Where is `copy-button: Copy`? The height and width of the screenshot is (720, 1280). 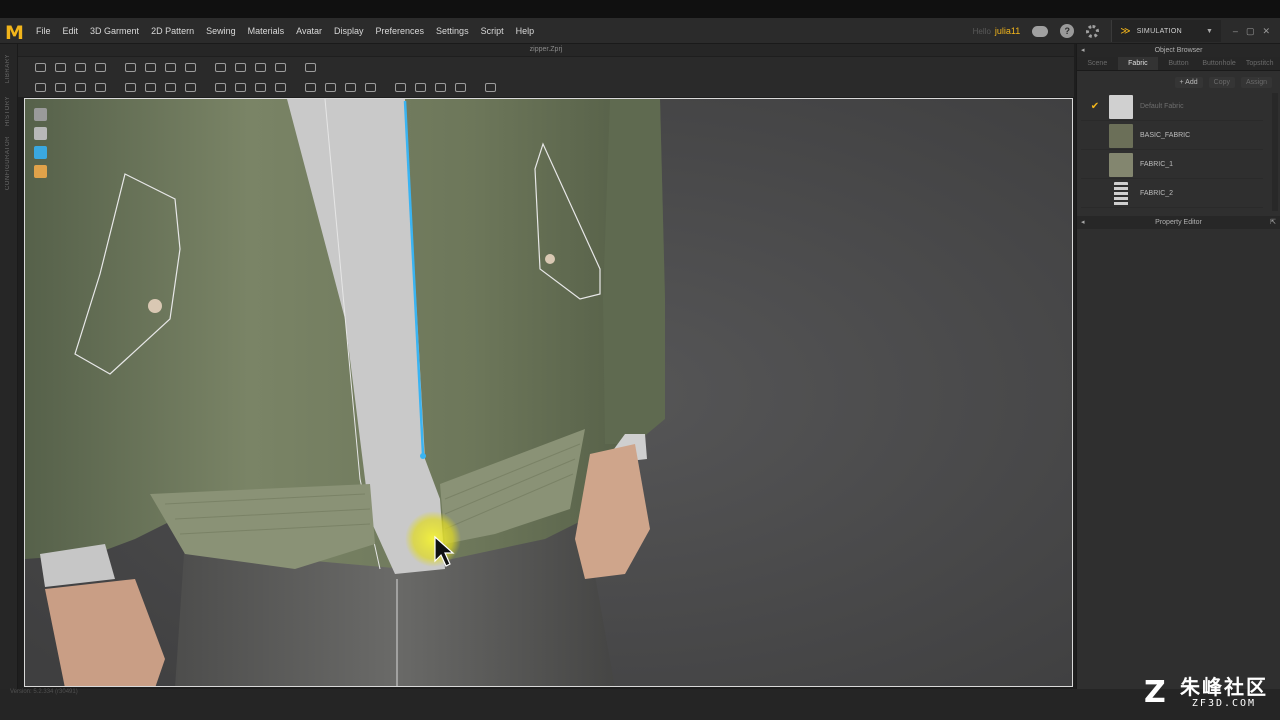
copy-button: Copy is located at coordinates (1221, 82).